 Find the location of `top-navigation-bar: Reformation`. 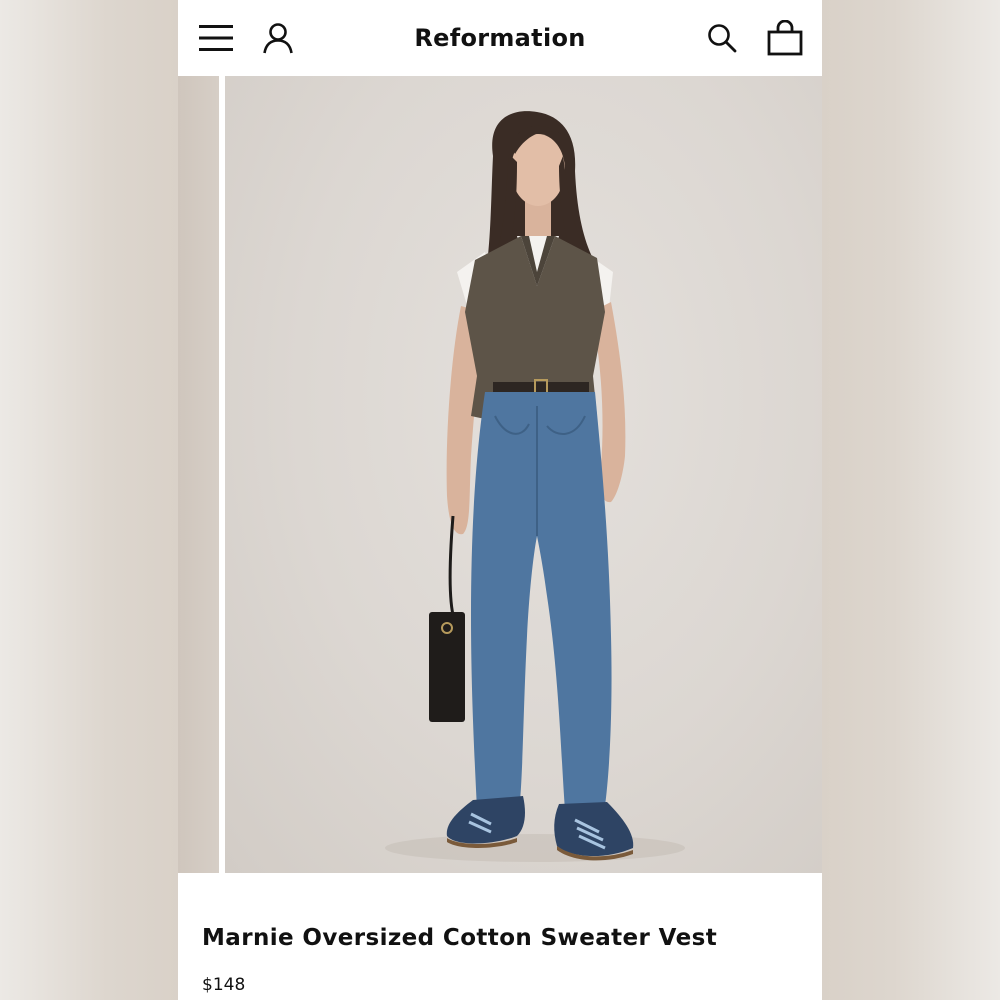

top-navigation-bar: Reformation is located at coordinates (500, 38).